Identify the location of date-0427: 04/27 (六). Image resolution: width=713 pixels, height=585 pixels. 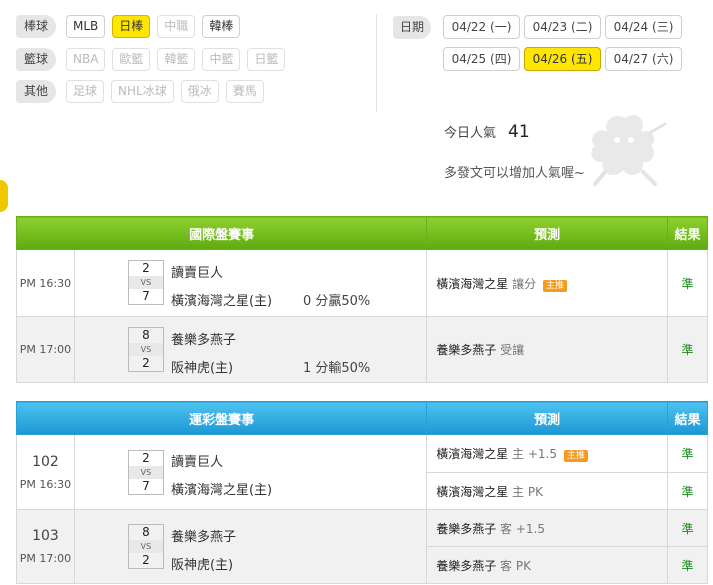
(643, 59).